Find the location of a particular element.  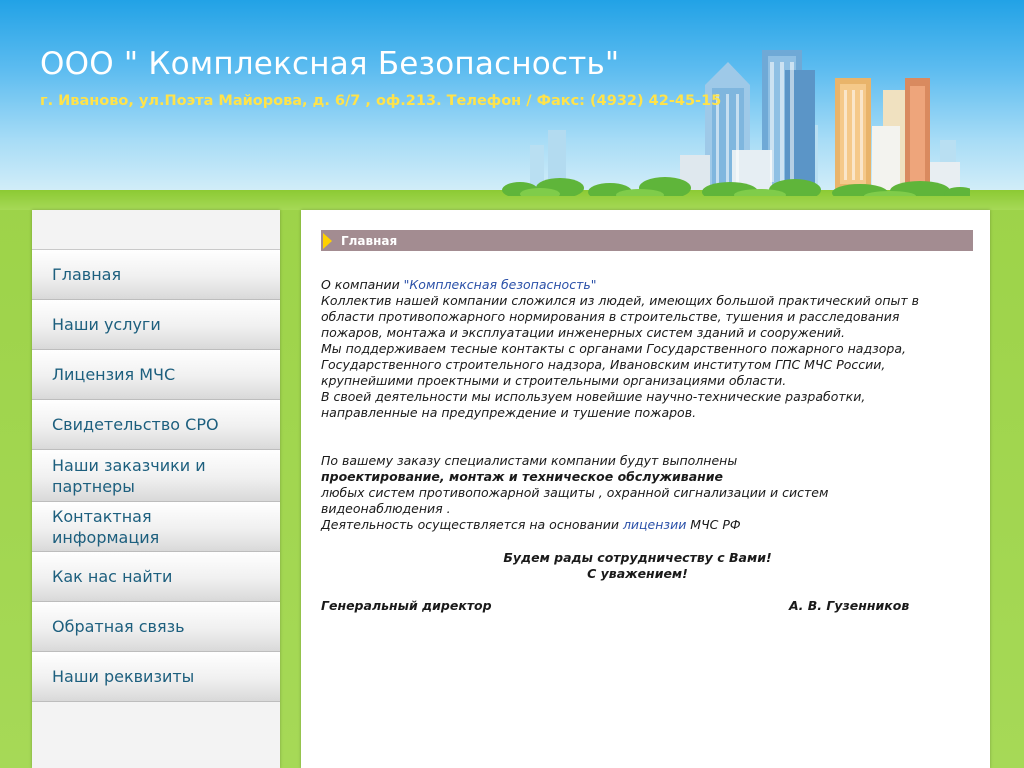

menu-item-feedback: Обратная связь is located at coordinates (156, 627).